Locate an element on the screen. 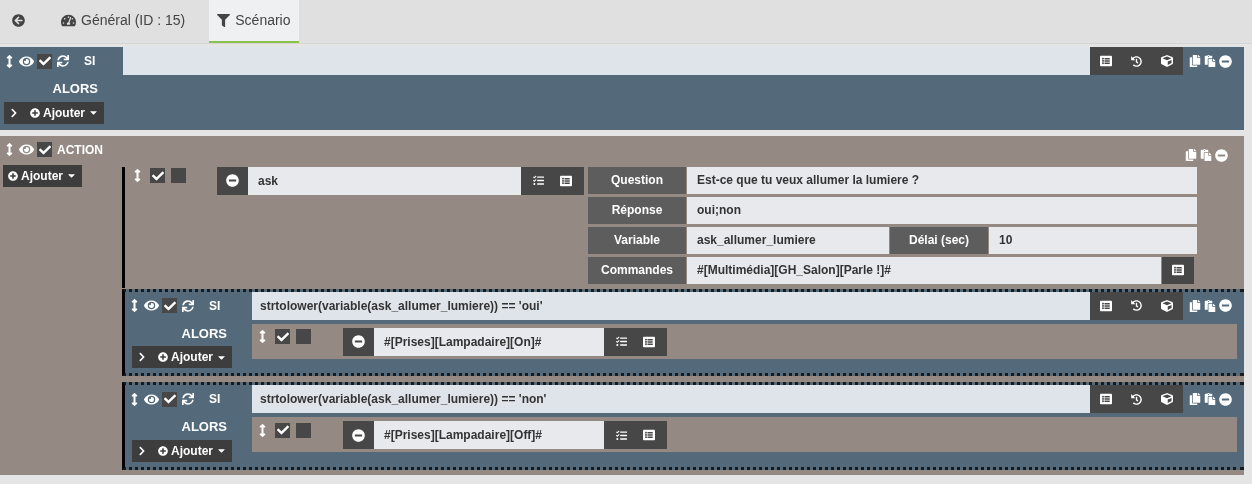  option-label: Variable is located at coordinates (637, 240).